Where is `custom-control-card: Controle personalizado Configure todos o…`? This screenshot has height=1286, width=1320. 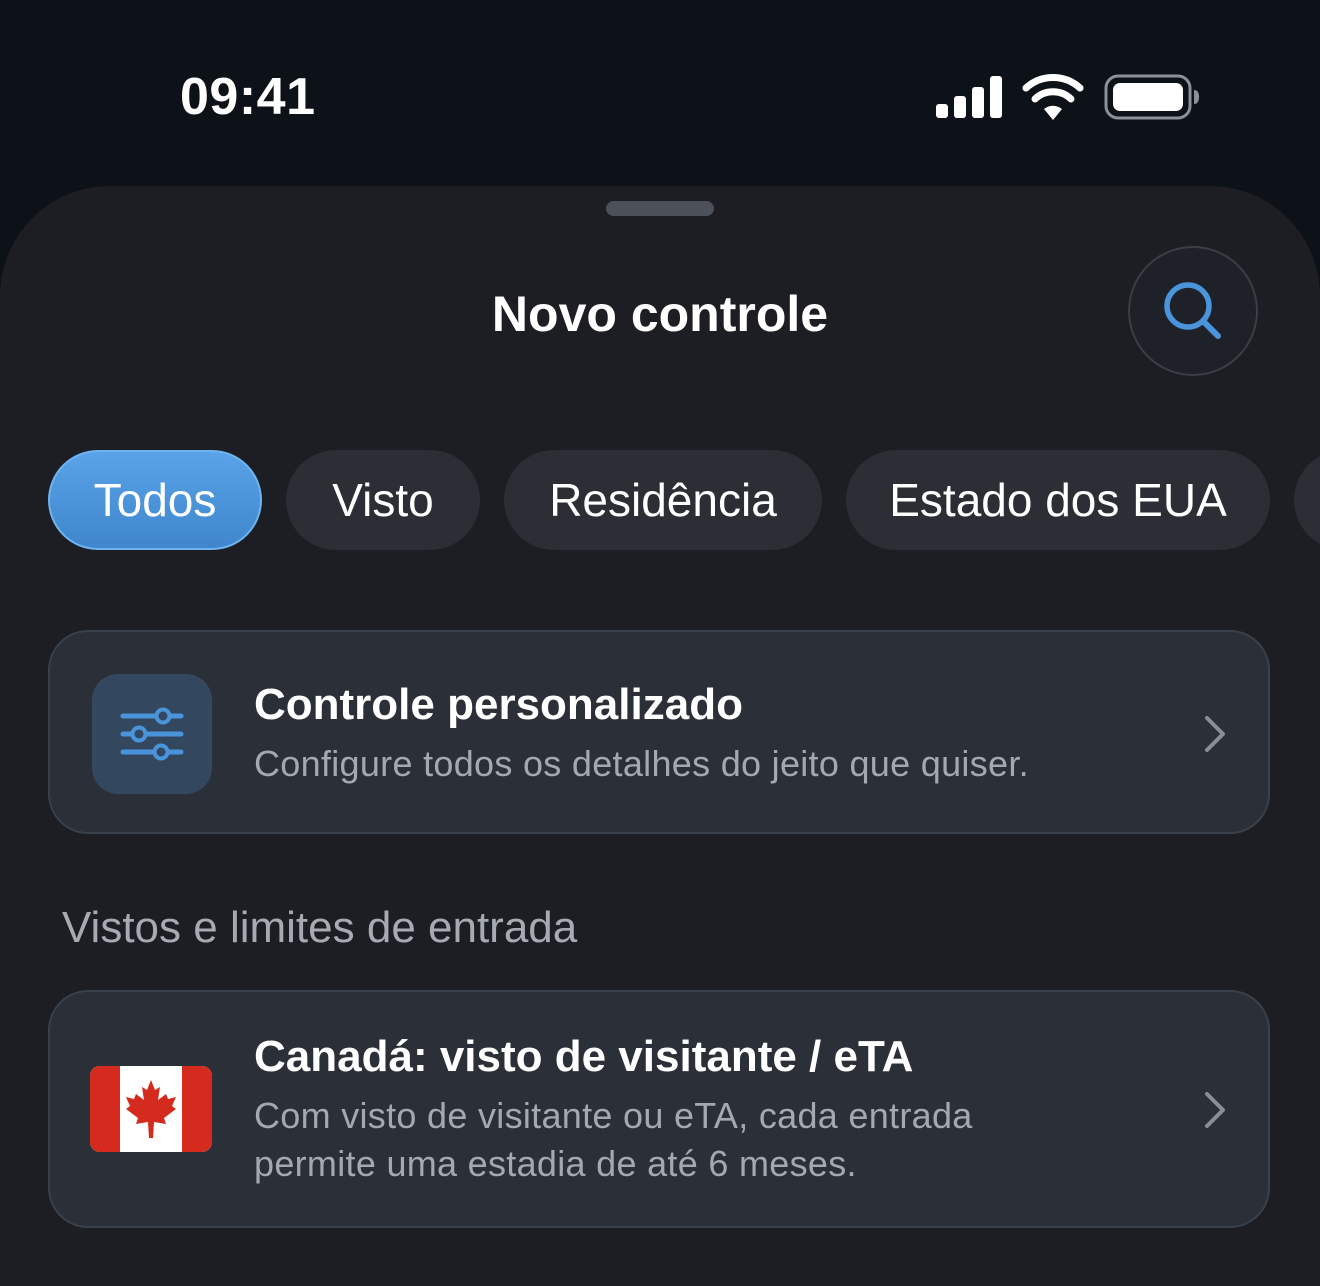
custom-control-card: Controle personalizado Configure todos o… is located at coordinates (659, 732).